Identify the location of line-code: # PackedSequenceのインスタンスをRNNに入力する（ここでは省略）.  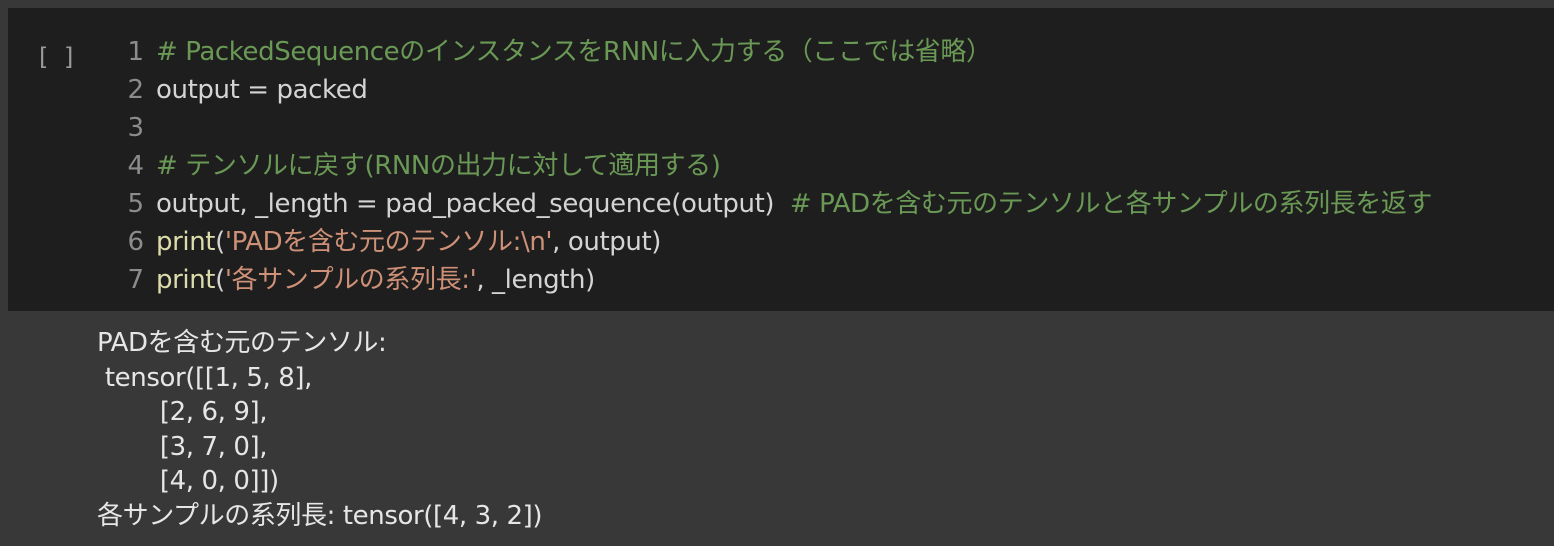
(574, 52).